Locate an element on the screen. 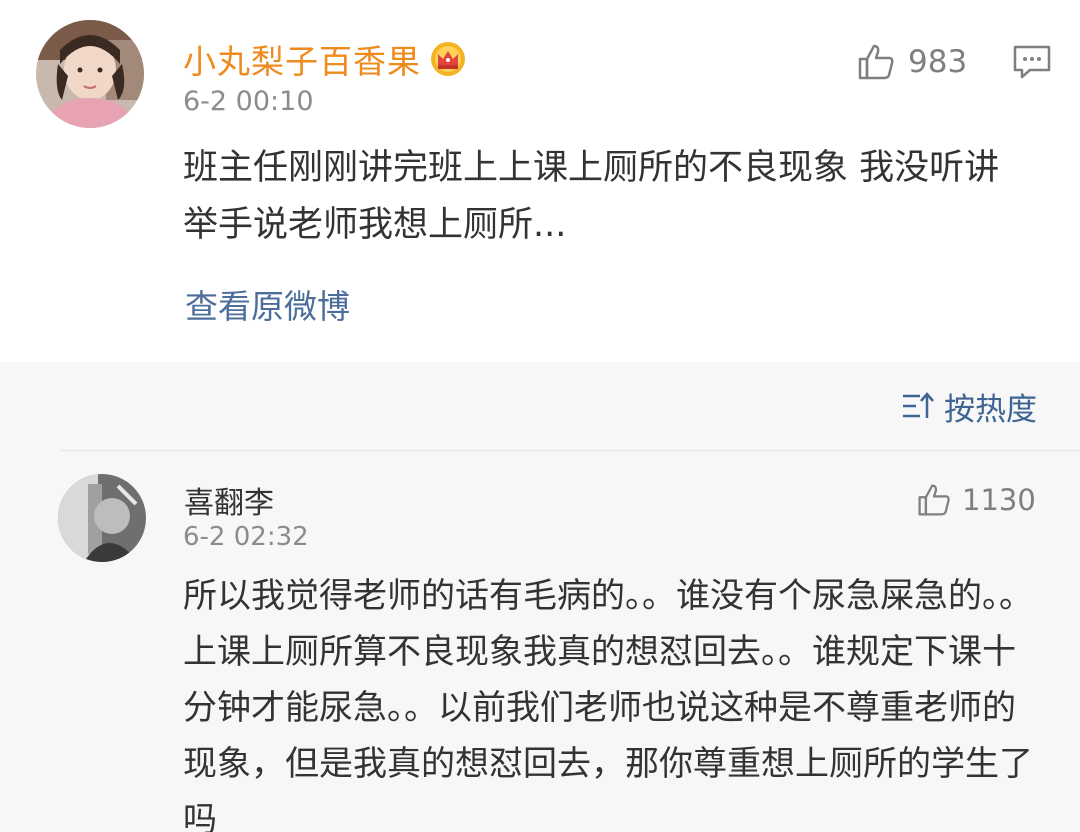 The width and height of the screenshot is (1080, 832). post-like-button: 983 is located at coordinates (911, 62).